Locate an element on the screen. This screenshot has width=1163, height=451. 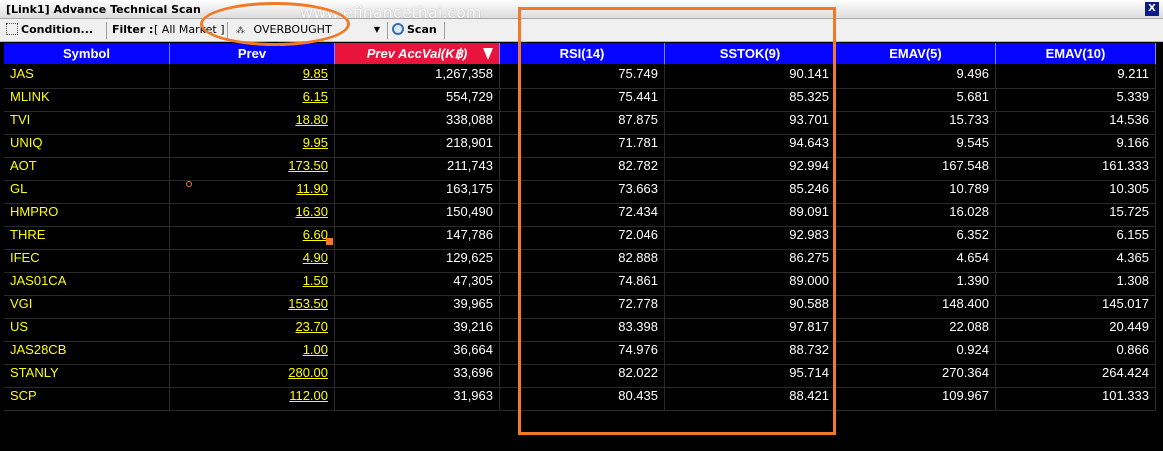
cell-prev: 23.70 is located at coordinates (252, 330).